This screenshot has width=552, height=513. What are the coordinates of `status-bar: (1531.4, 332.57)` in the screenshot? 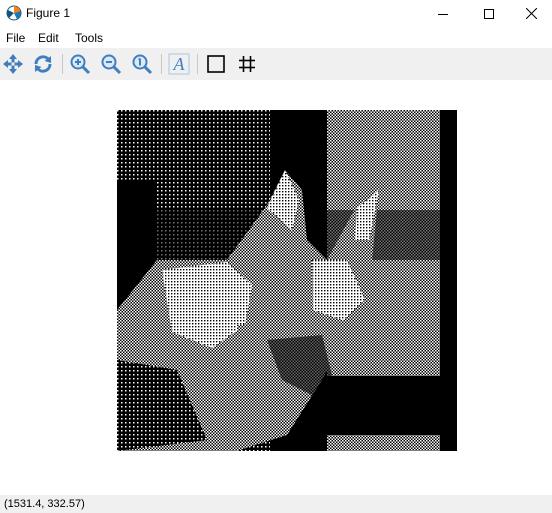 It's located at (276, 504).